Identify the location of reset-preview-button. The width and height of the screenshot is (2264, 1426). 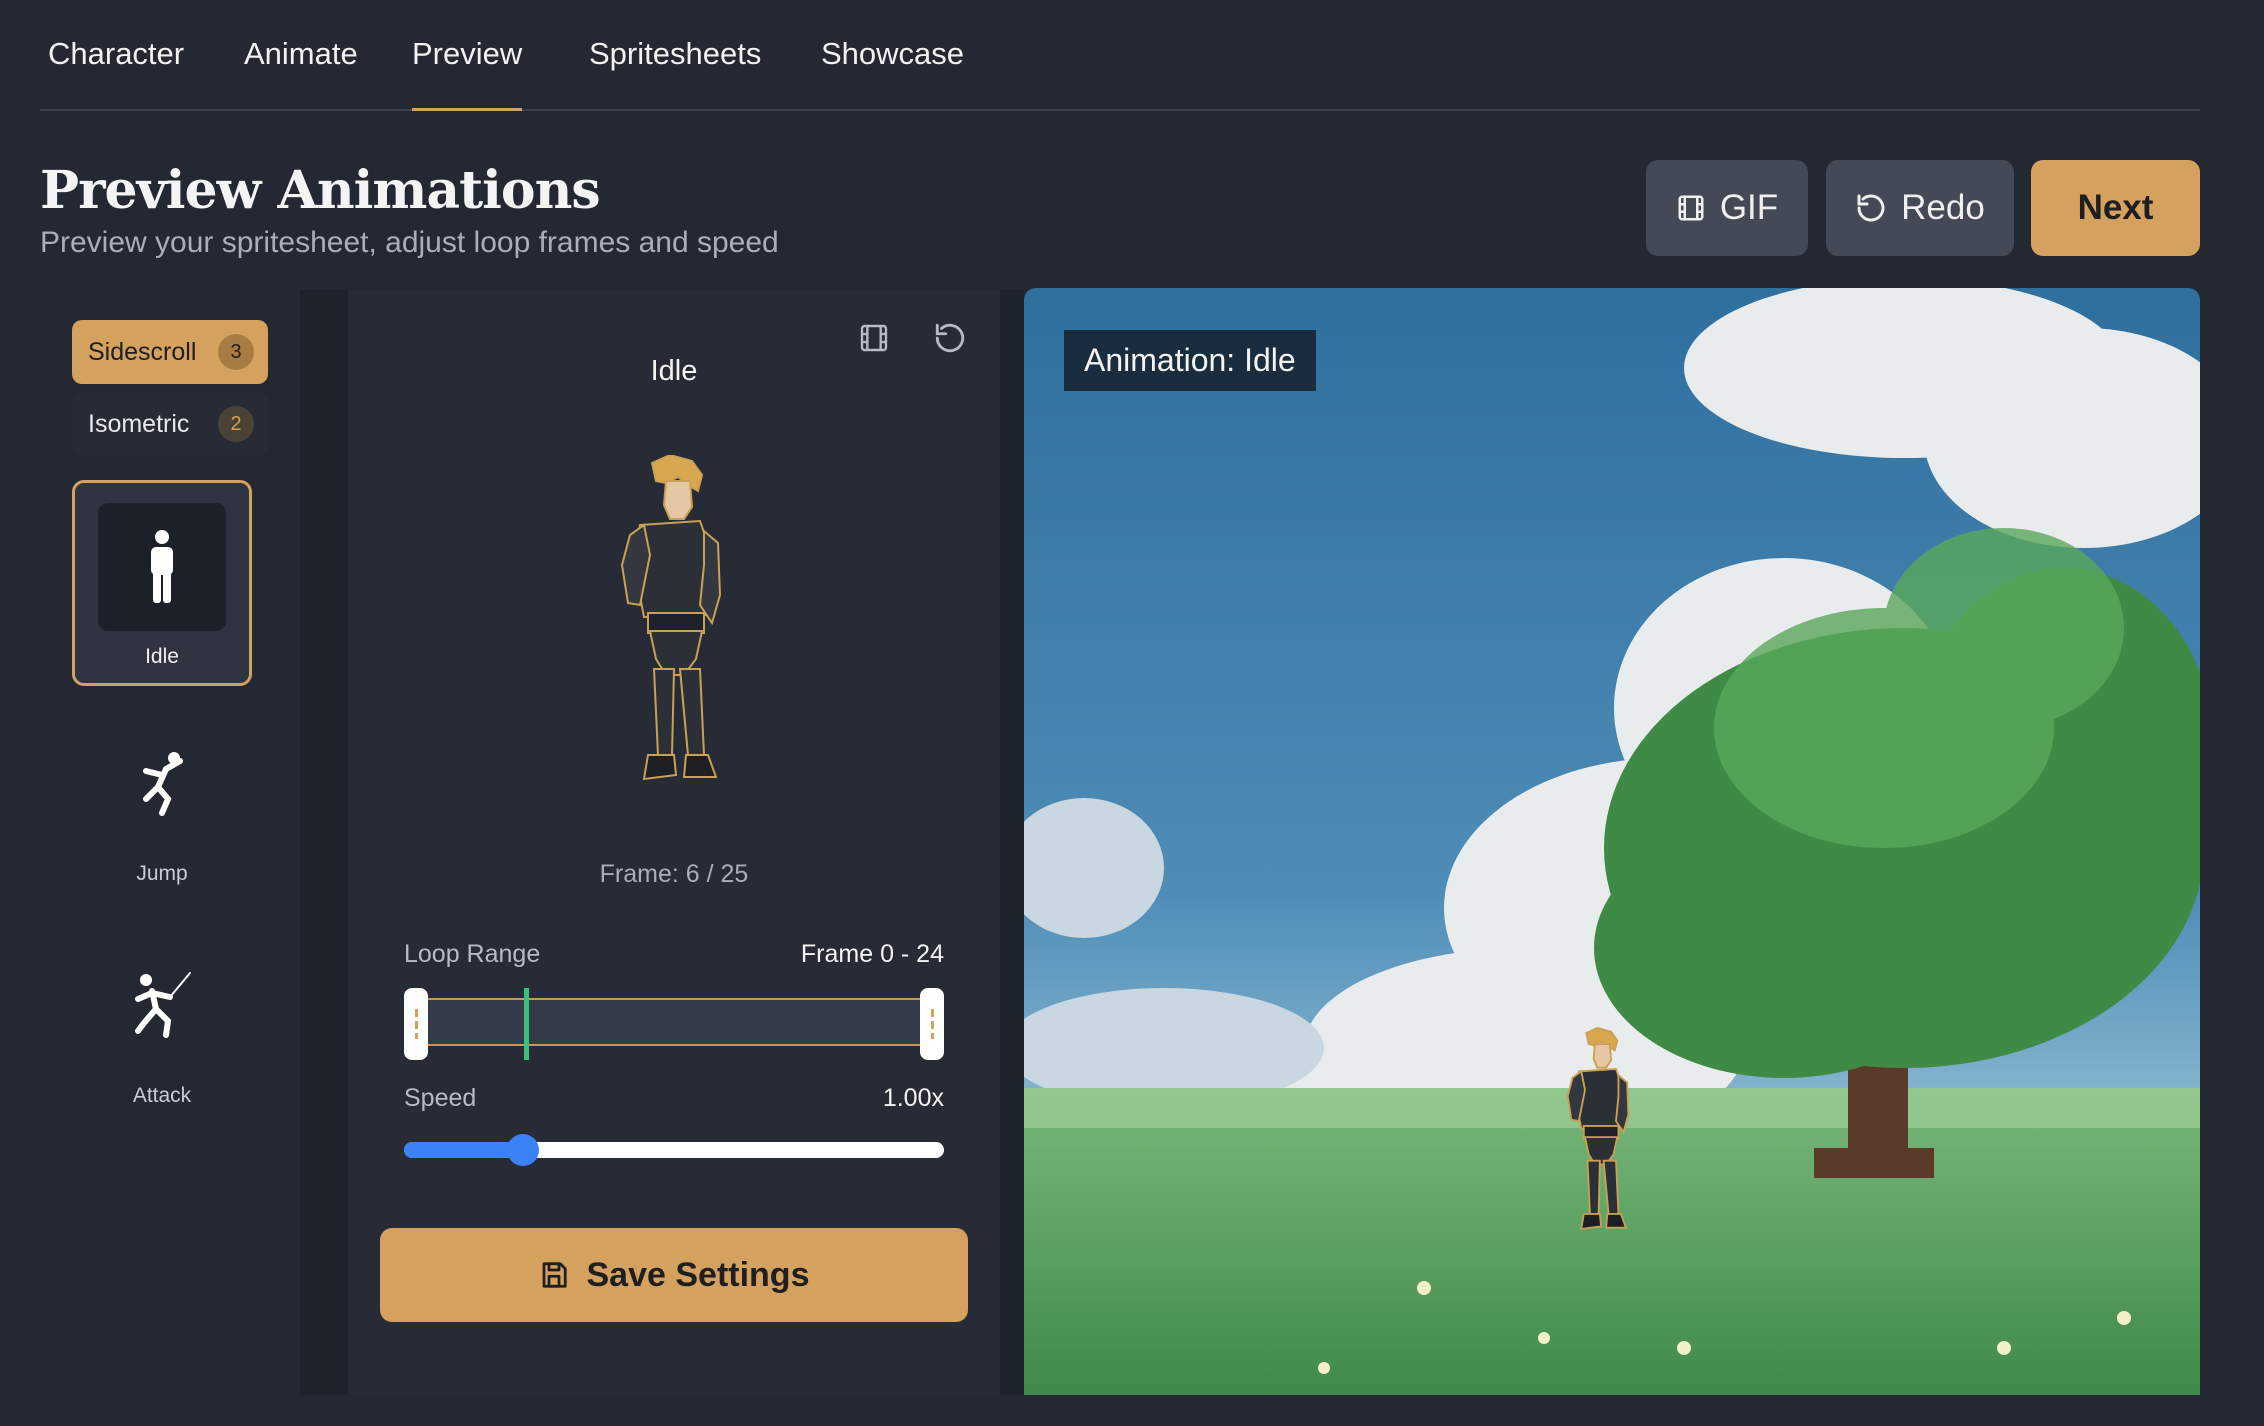
(950, 338).